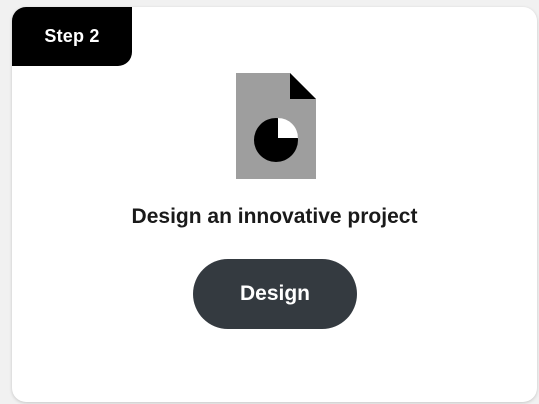 The image size is (539, 404). I want to click on design-button: Design, so click(275, 294).